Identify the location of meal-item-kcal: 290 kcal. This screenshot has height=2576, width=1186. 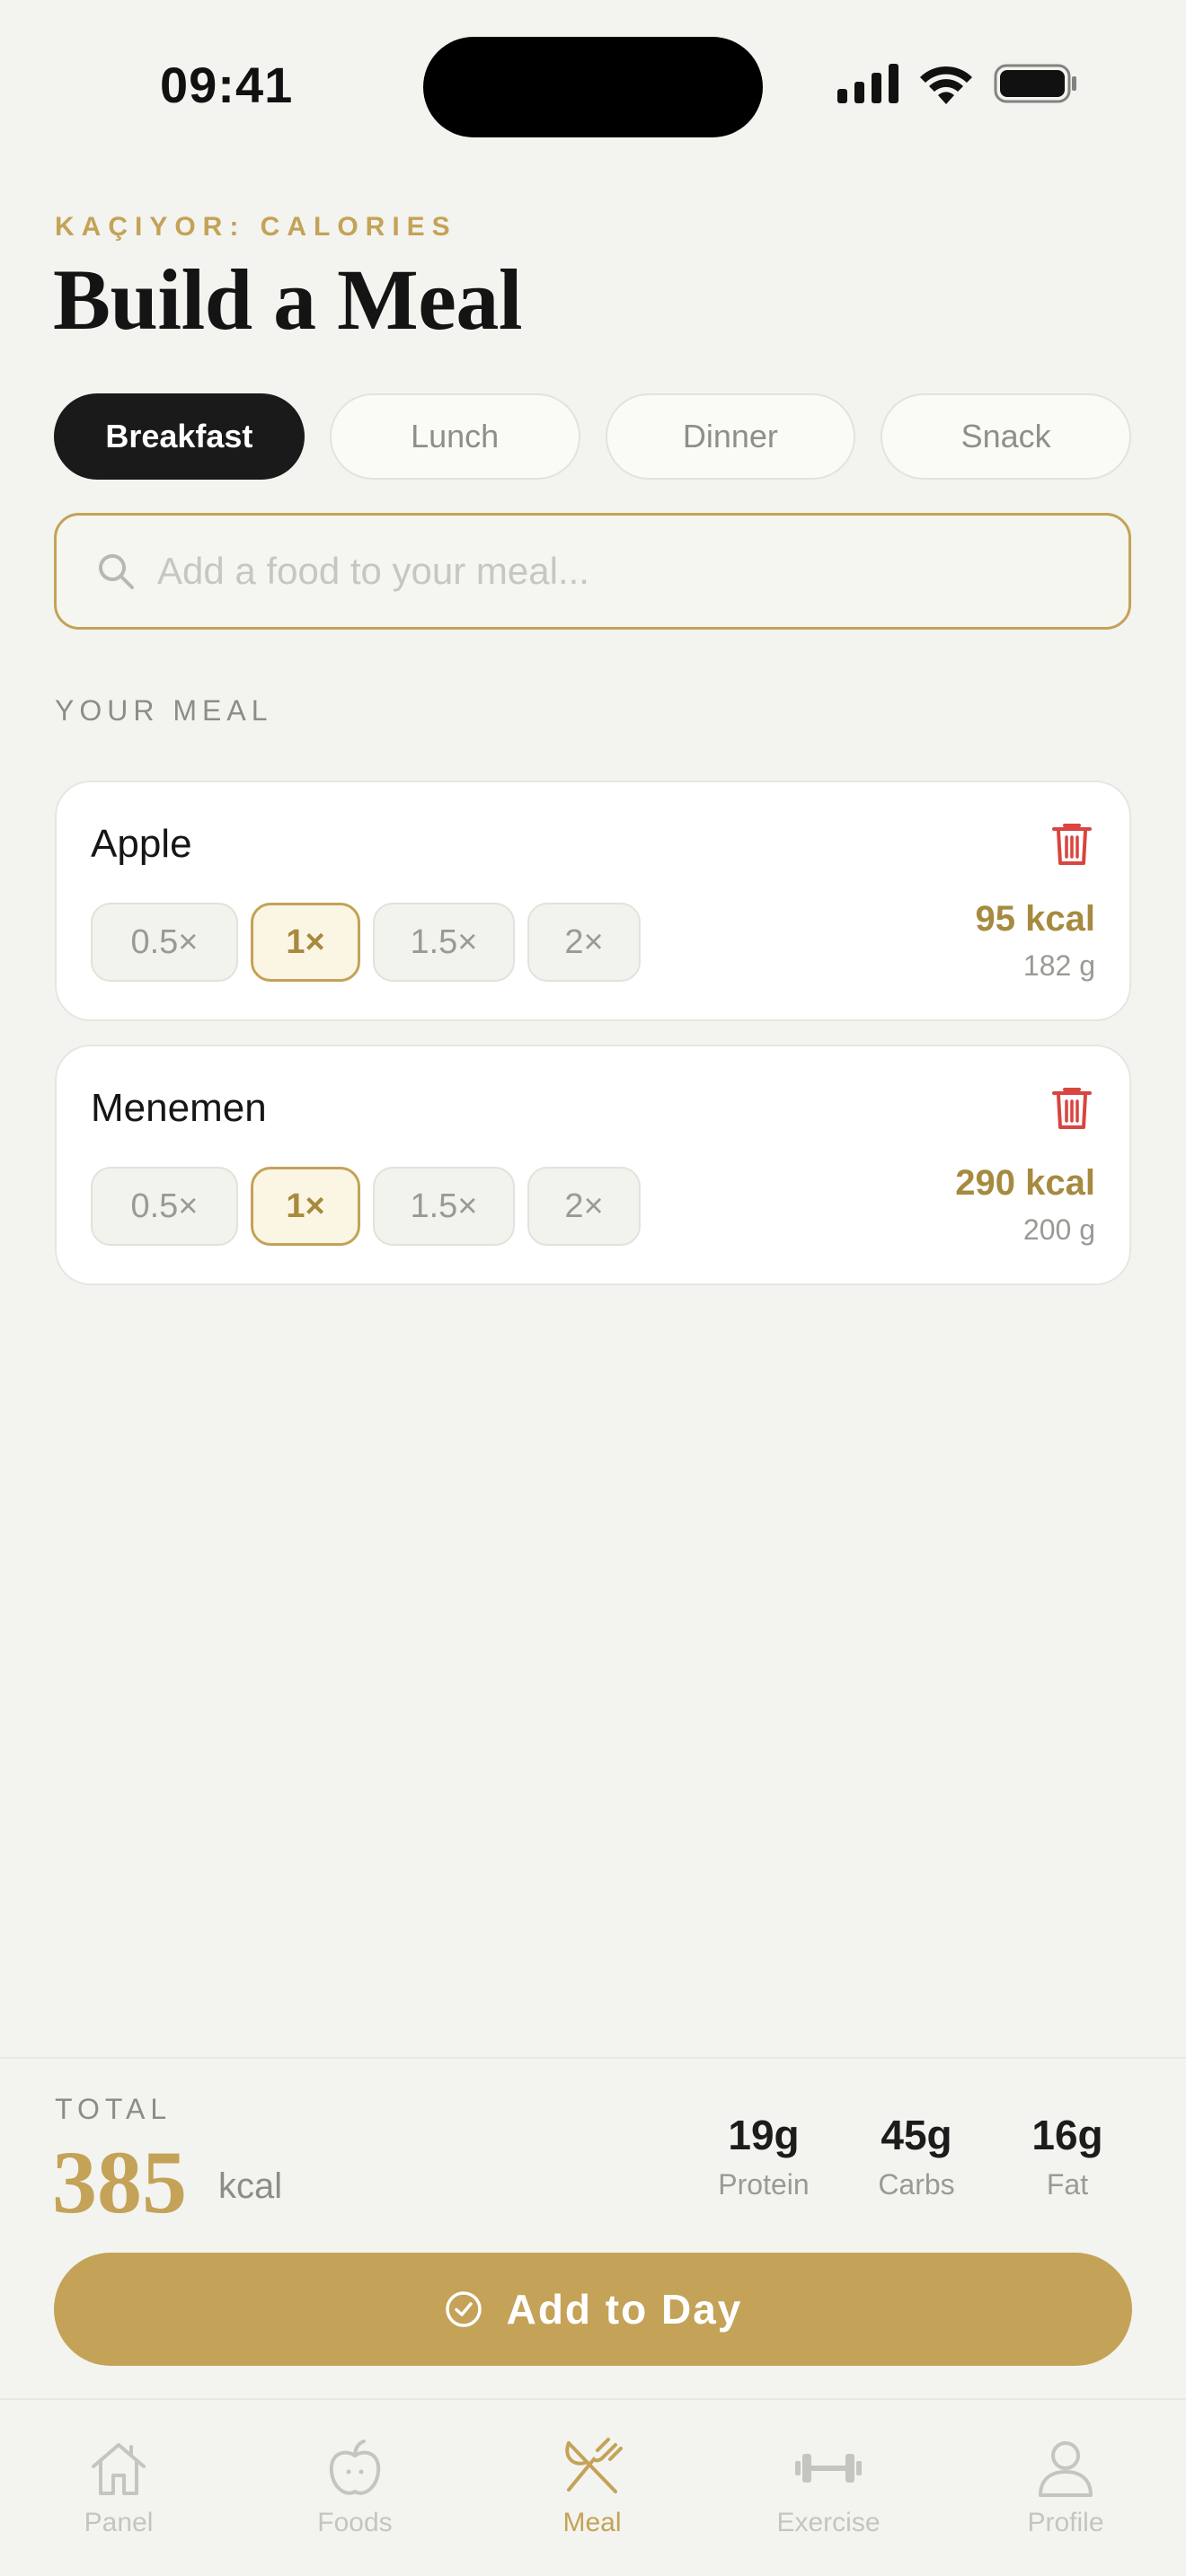
(1025, 1183).